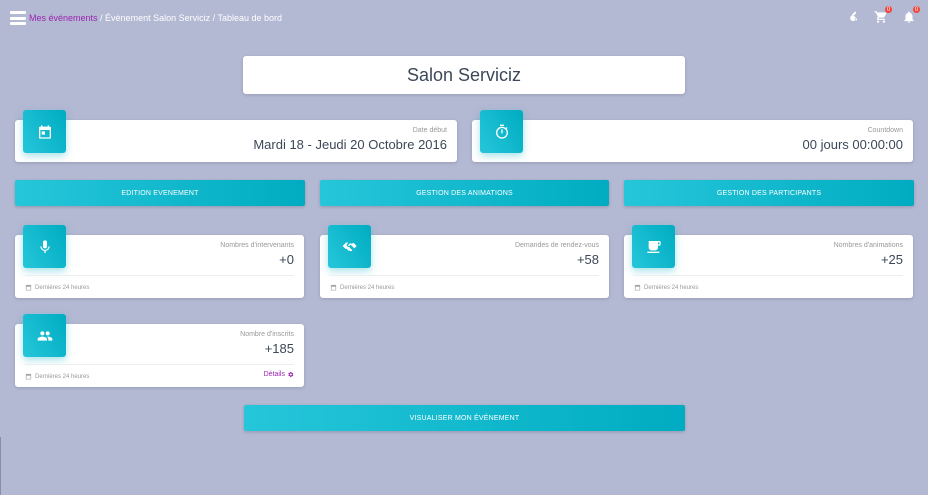  I want to click on stat-category: Demandes de rendez-vous, so click(556, 245).